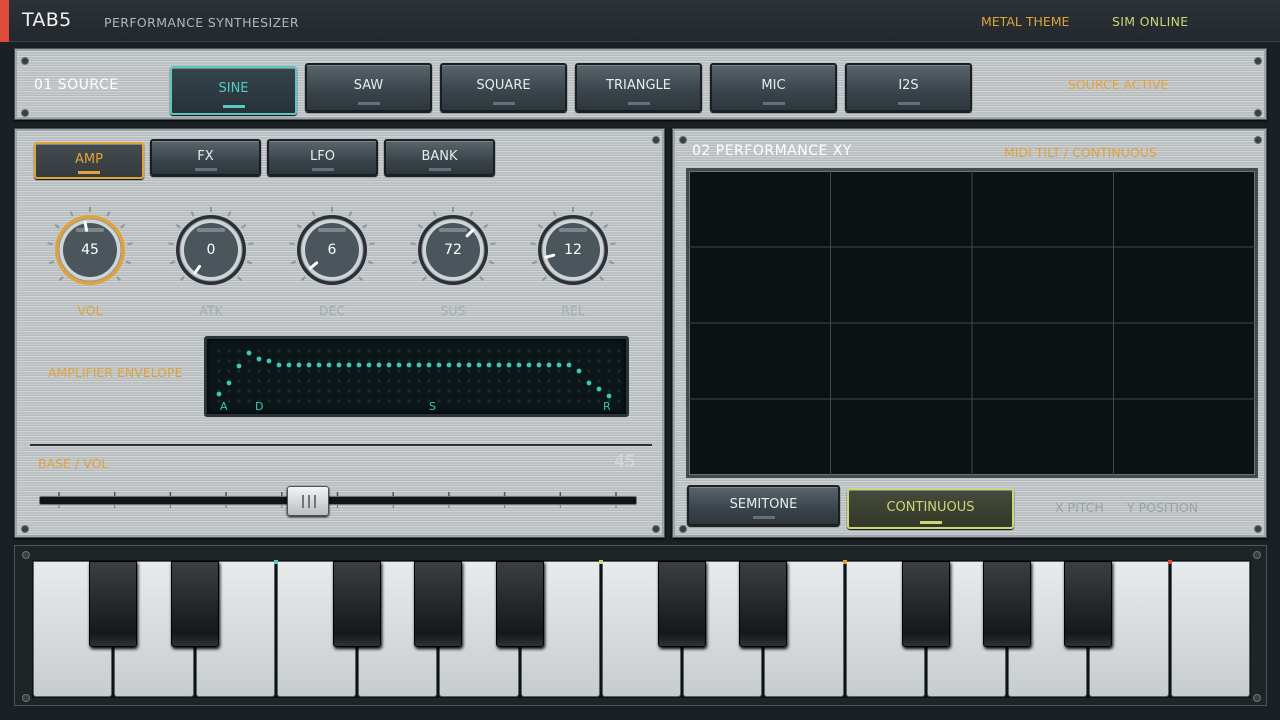 The width and height of the screenshot is (1280, 720). I want to click on theme-toggle: METAL THEME, so click(1025, 21).